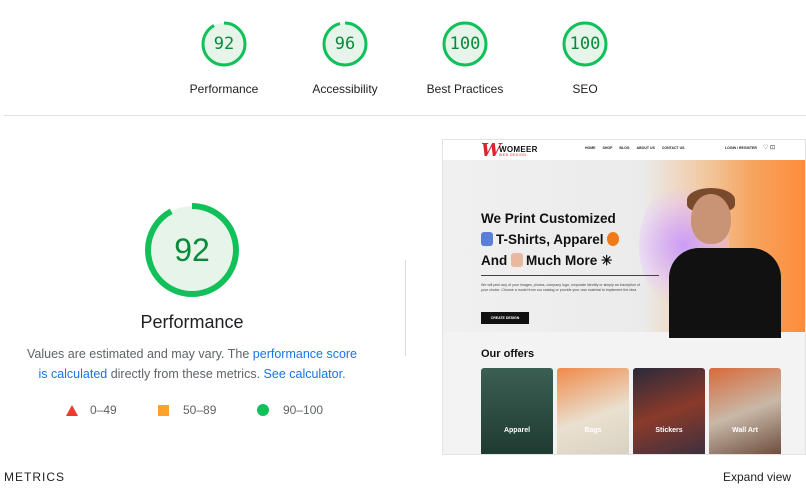 The height and width of the screenshot is (493, 806). What do you see at coordinates (673, 148) in the screenshot?
I see `preview-menu-item: CONTACT US` at bounding box center [673, 148].